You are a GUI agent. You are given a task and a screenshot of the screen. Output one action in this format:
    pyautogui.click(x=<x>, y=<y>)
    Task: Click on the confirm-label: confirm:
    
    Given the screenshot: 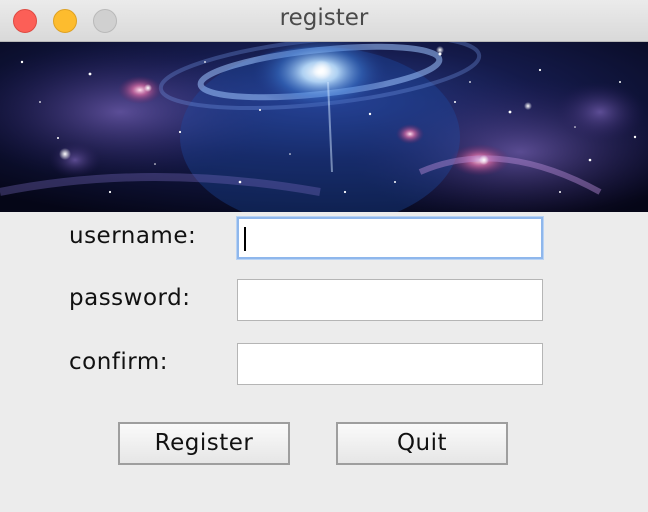 What is the action you would take?
    pyautogui.click(x=118, y=362)
    